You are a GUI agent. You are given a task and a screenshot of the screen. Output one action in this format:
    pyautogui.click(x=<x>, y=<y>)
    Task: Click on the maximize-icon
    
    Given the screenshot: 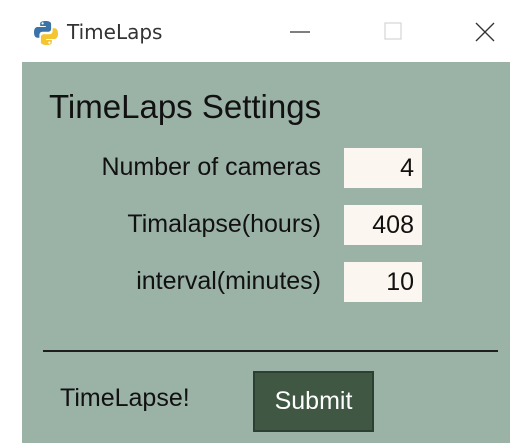 What is the action you would take?
    pyautogui.click(x=393, y=32)
    